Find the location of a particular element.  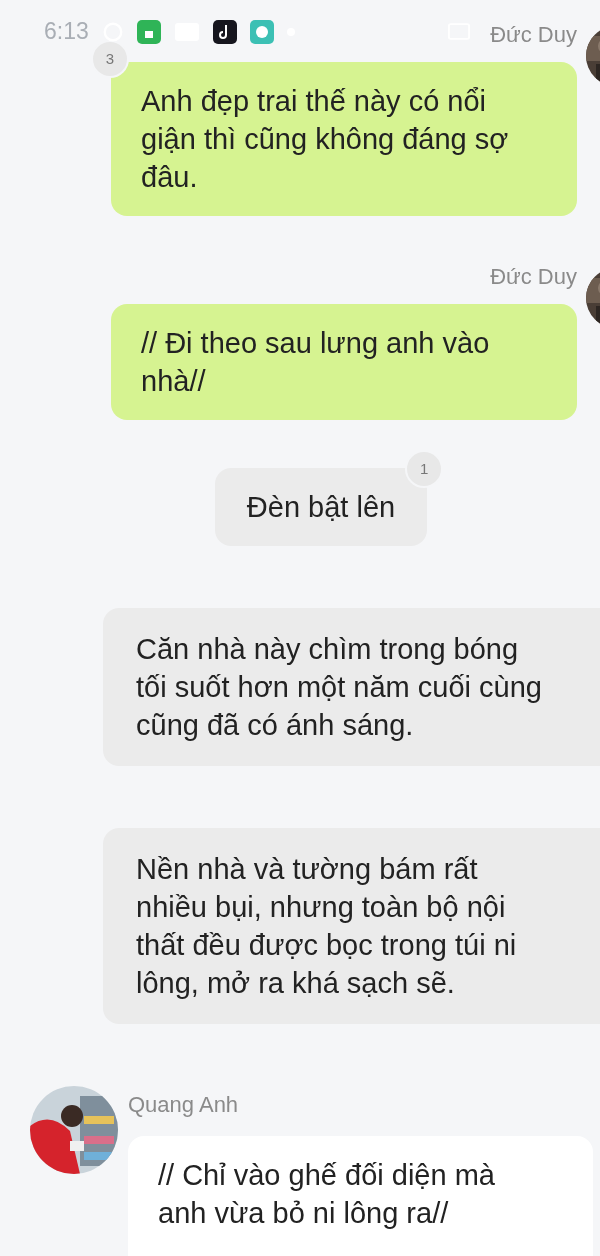

message-text: // Đi theo sau lưng anh vào nhà// is located at coordinates (315, 362).